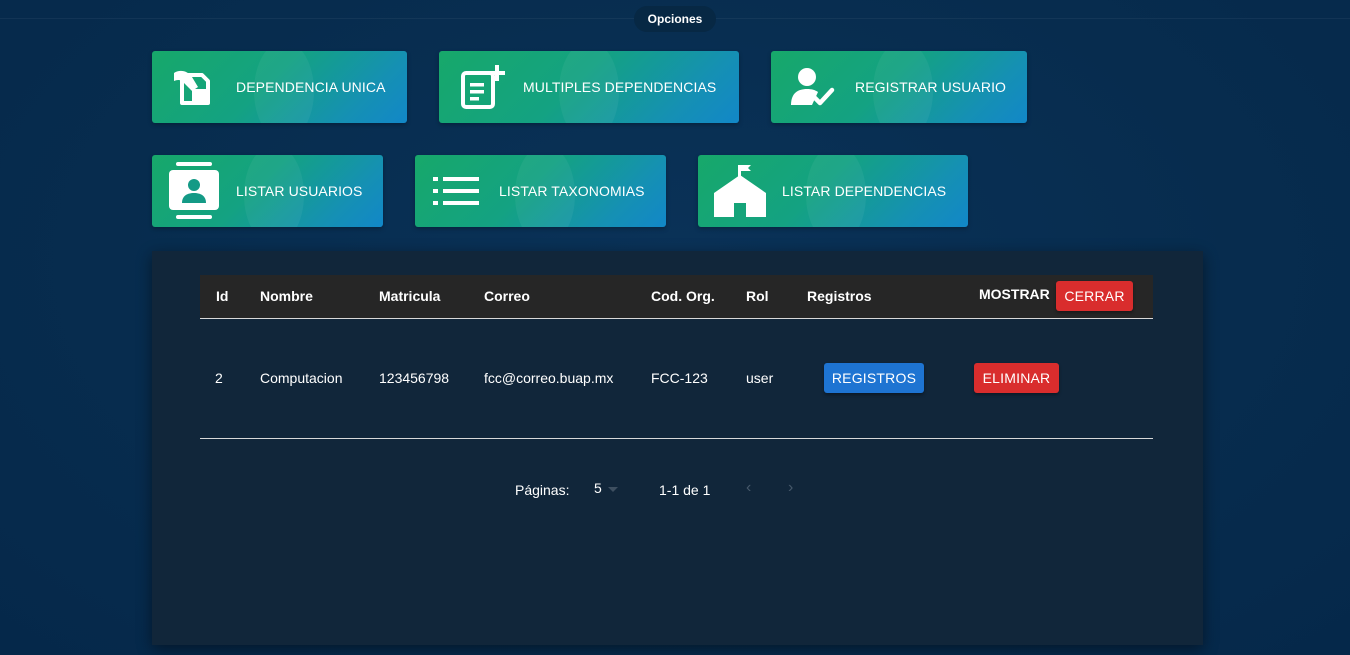 The height and width of the screenshot is (655, 1350). I want to click on register-user-button: REGISTRAR USUARIO, so click(899, 87).